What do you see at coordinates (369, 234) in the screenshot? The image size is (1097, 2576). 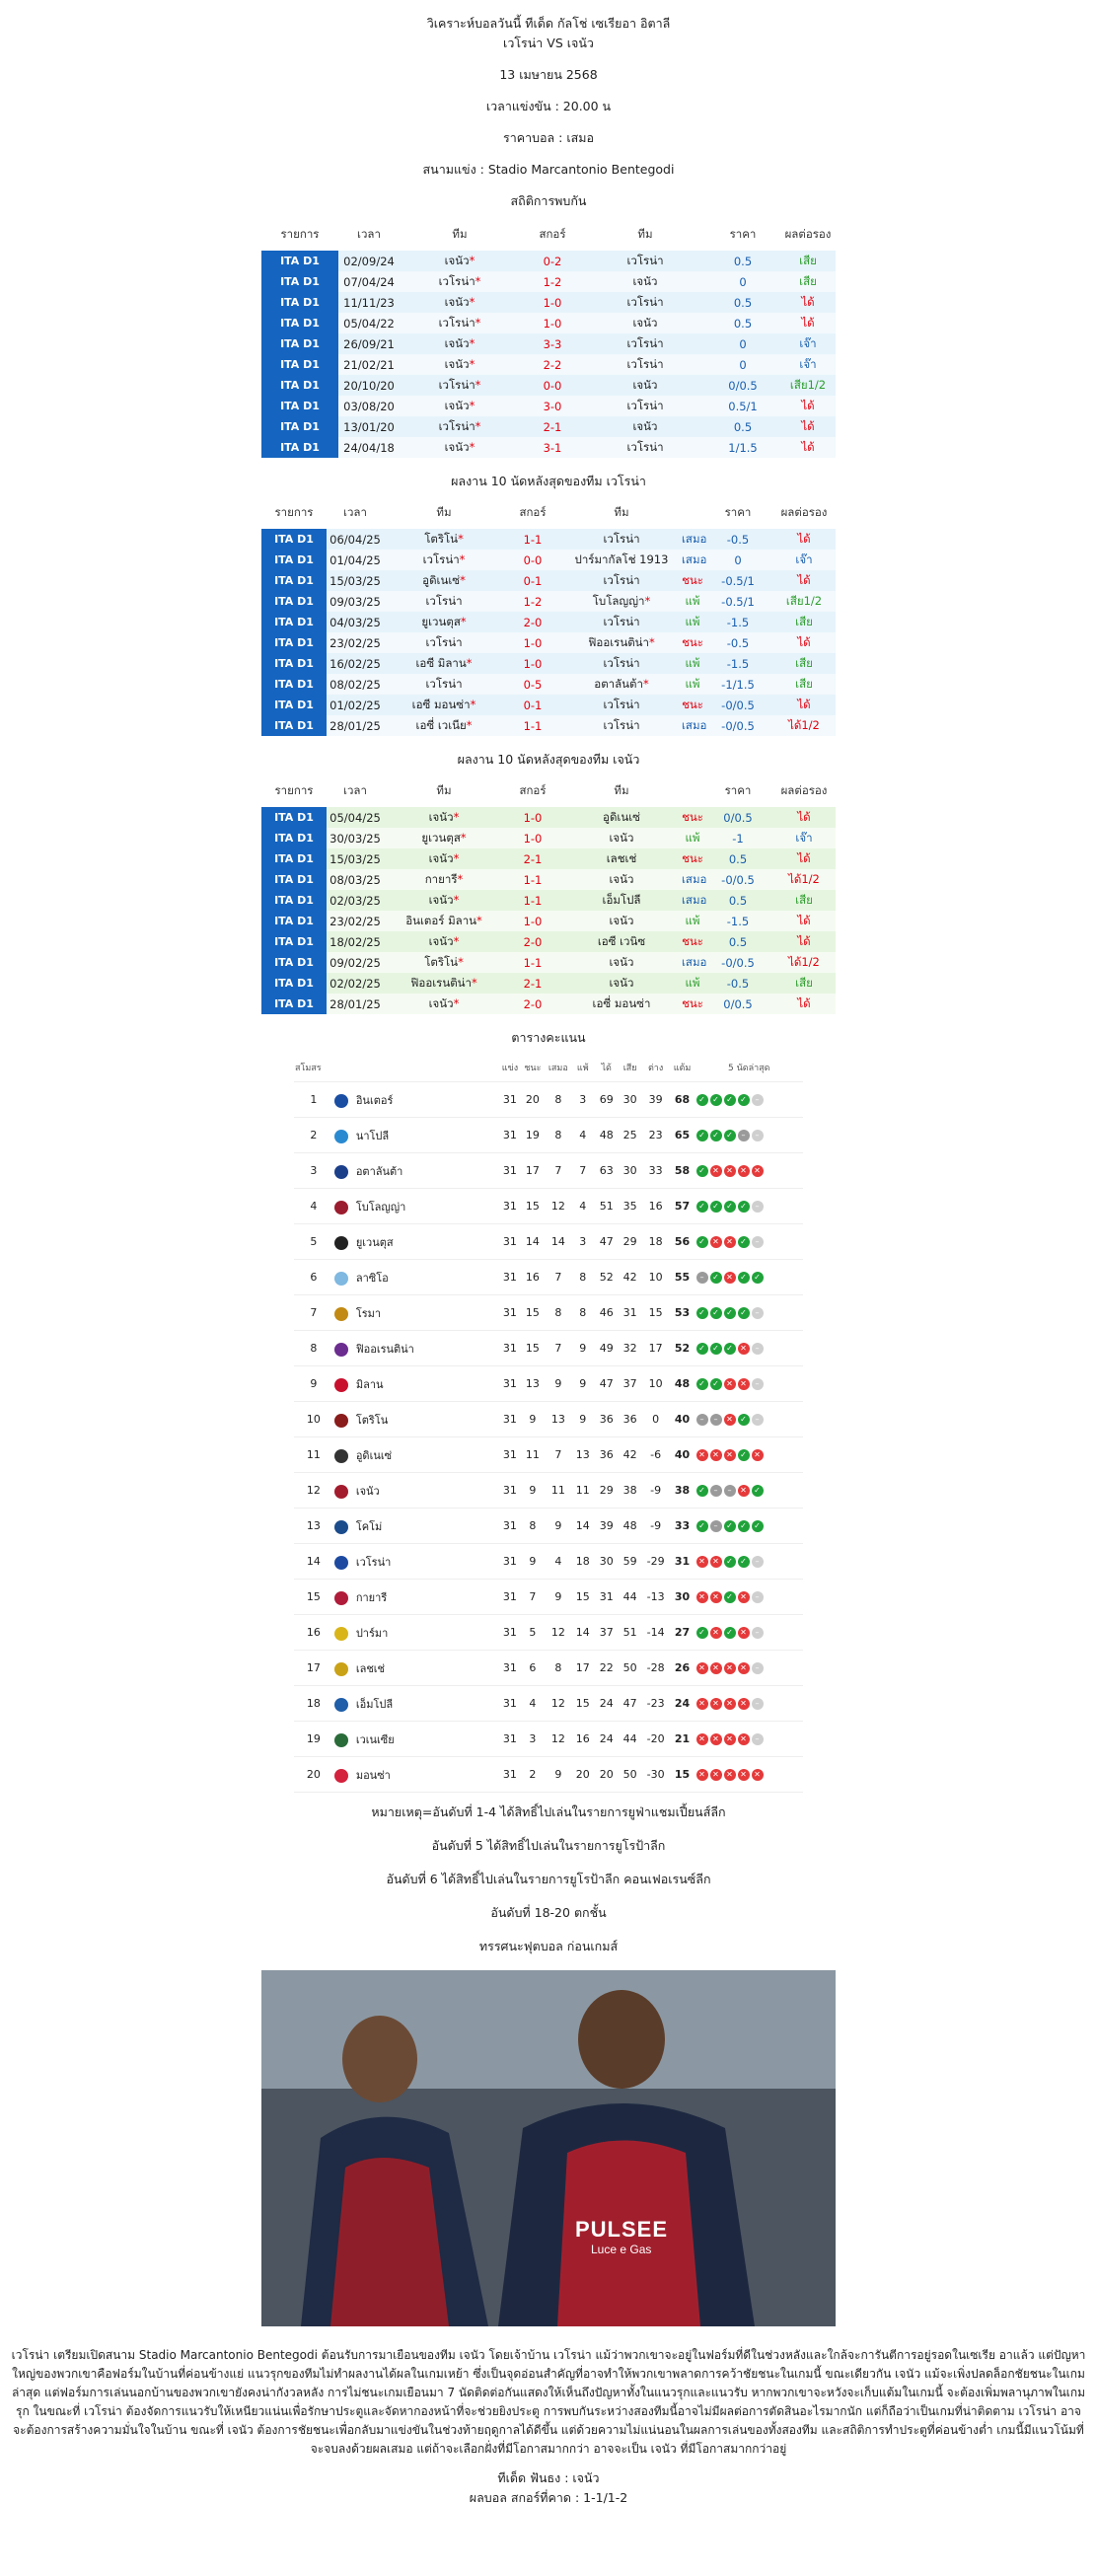 I see `h2h-col-header: เวลา` at bounding box center [369, 234].